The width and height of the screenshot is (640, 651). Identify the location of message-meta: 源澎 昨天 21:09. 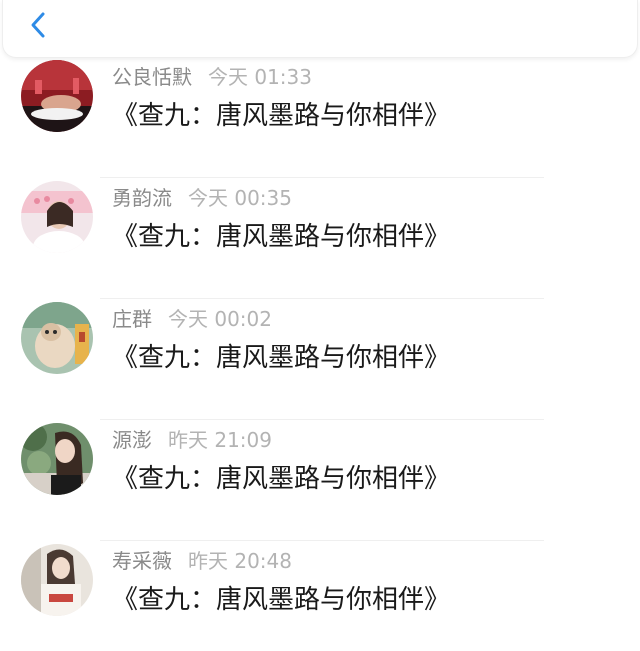
(192, 440).